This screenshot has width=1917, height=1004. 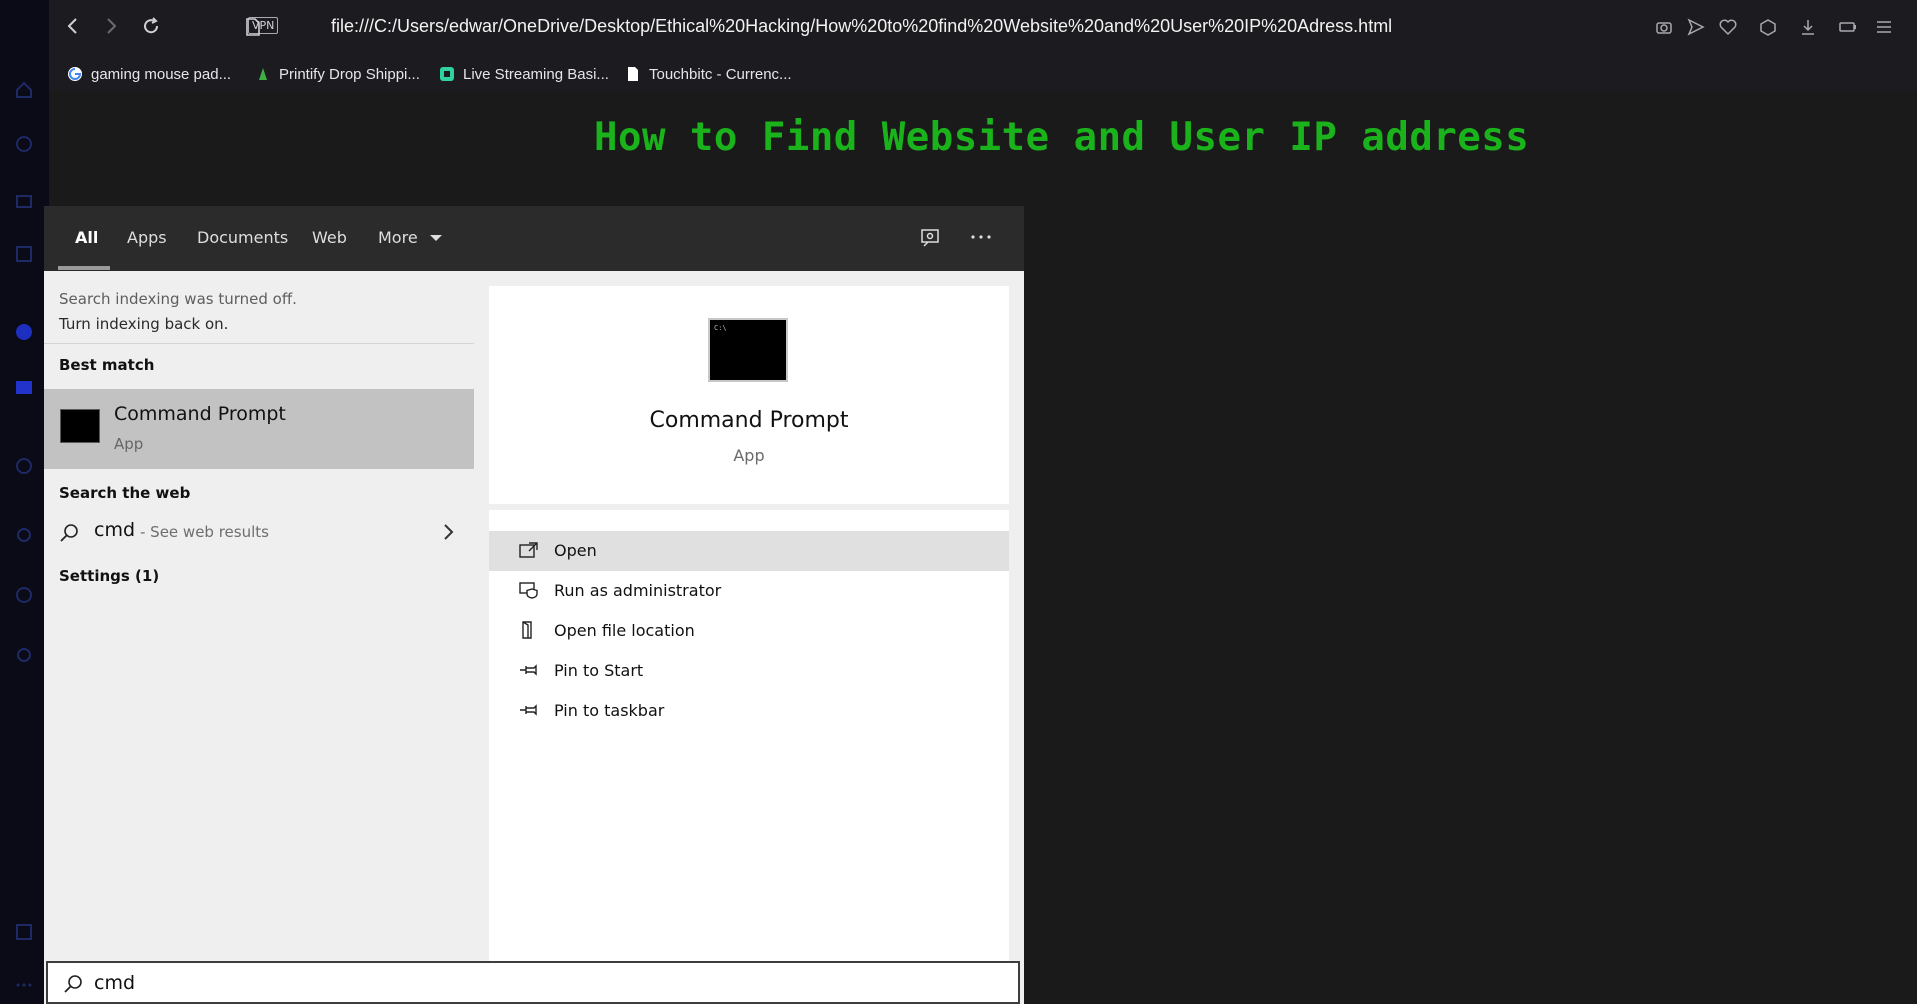 What do you see at coordinates (263, 74) in the screenshot?
I see `printify-icon` at bounding box center [263, 74].